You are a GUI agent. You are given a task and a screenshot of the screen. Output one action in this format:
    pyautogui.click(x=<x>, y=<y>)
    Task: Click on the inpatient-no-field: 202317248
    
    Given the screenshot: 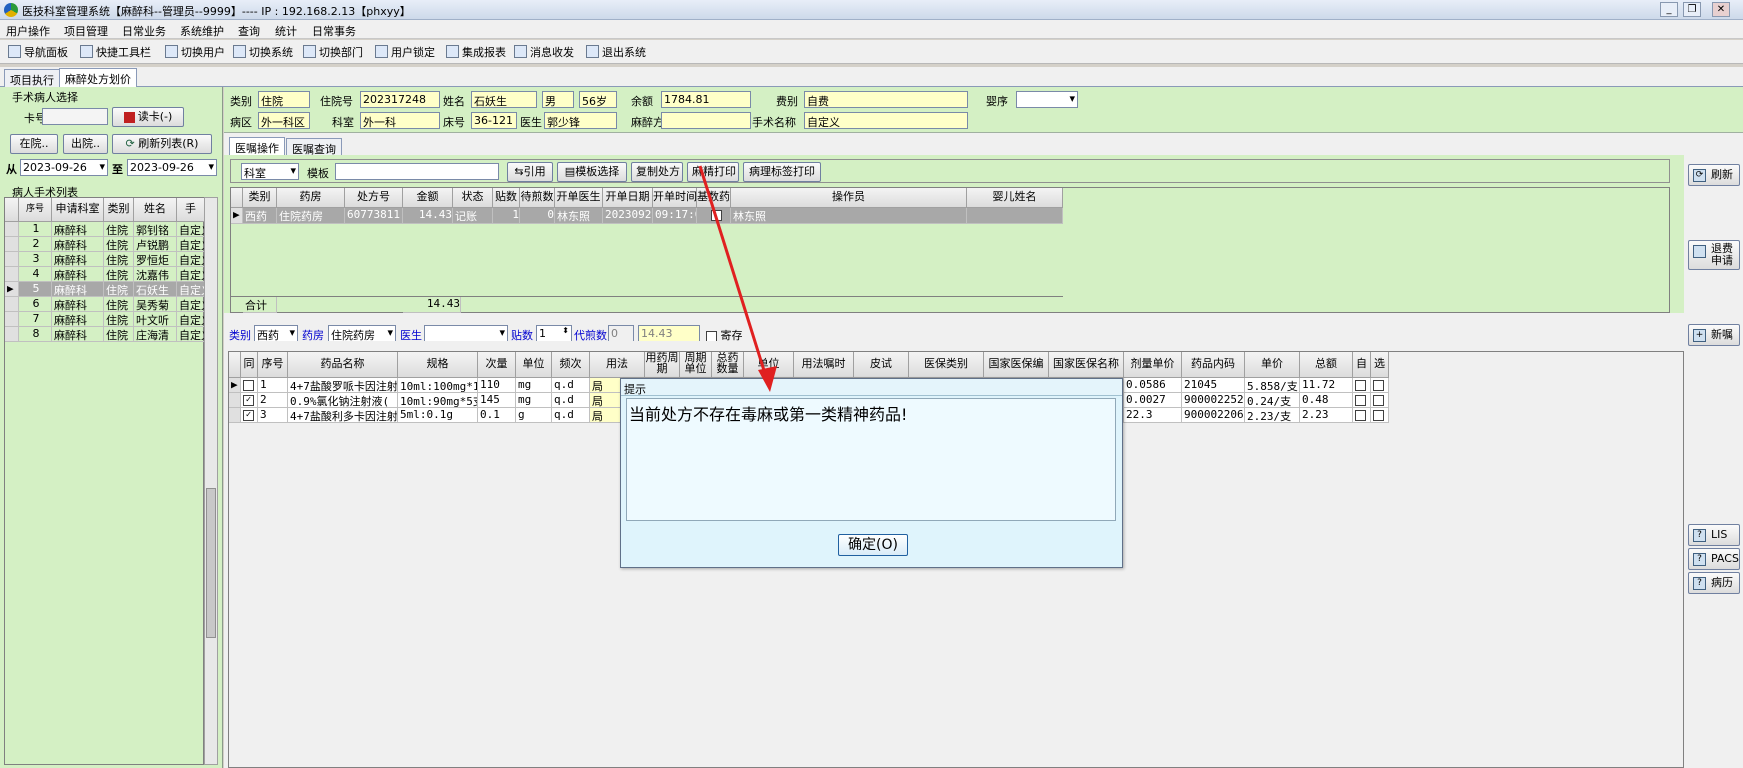 What is the action you would take?
    pyautogui.click(x=400, y=99)
    